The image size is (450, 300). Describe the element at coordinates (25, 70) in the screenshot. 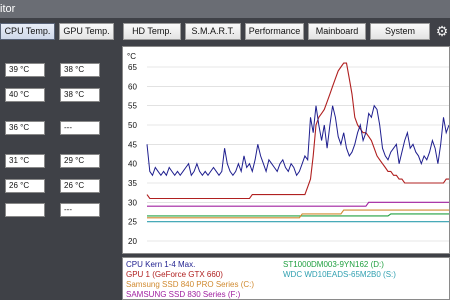

I see `sensor-value: 39 °C` at that location.